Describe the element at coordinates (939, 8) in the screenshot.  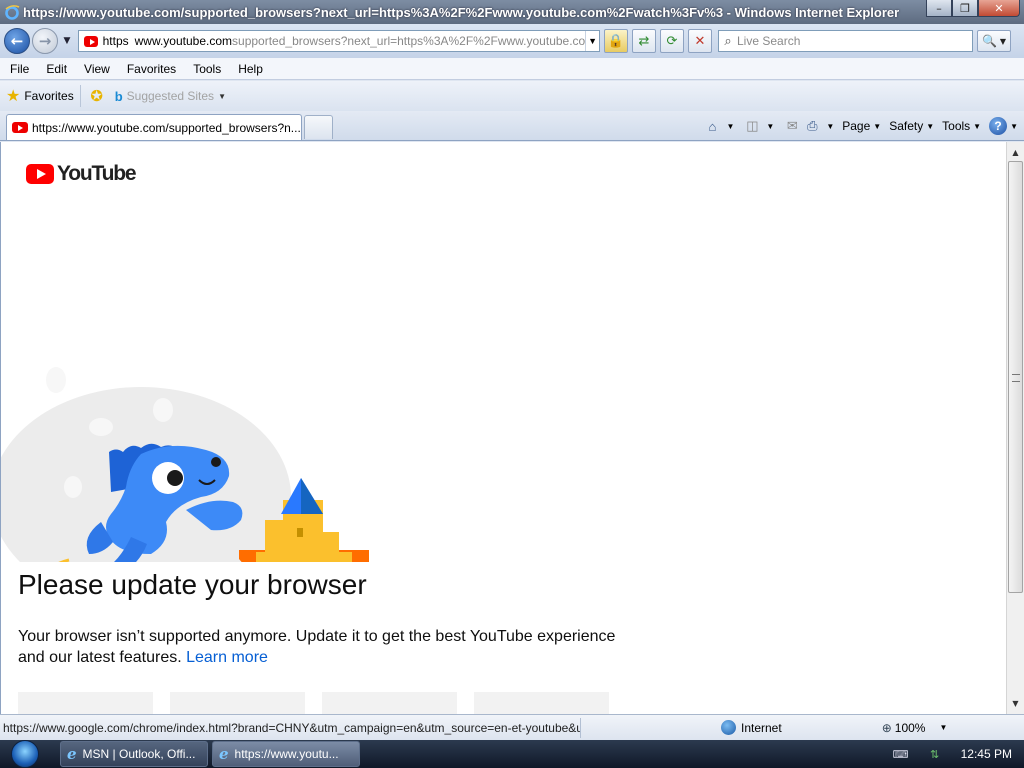
I see `minimize-button: –` at that location.